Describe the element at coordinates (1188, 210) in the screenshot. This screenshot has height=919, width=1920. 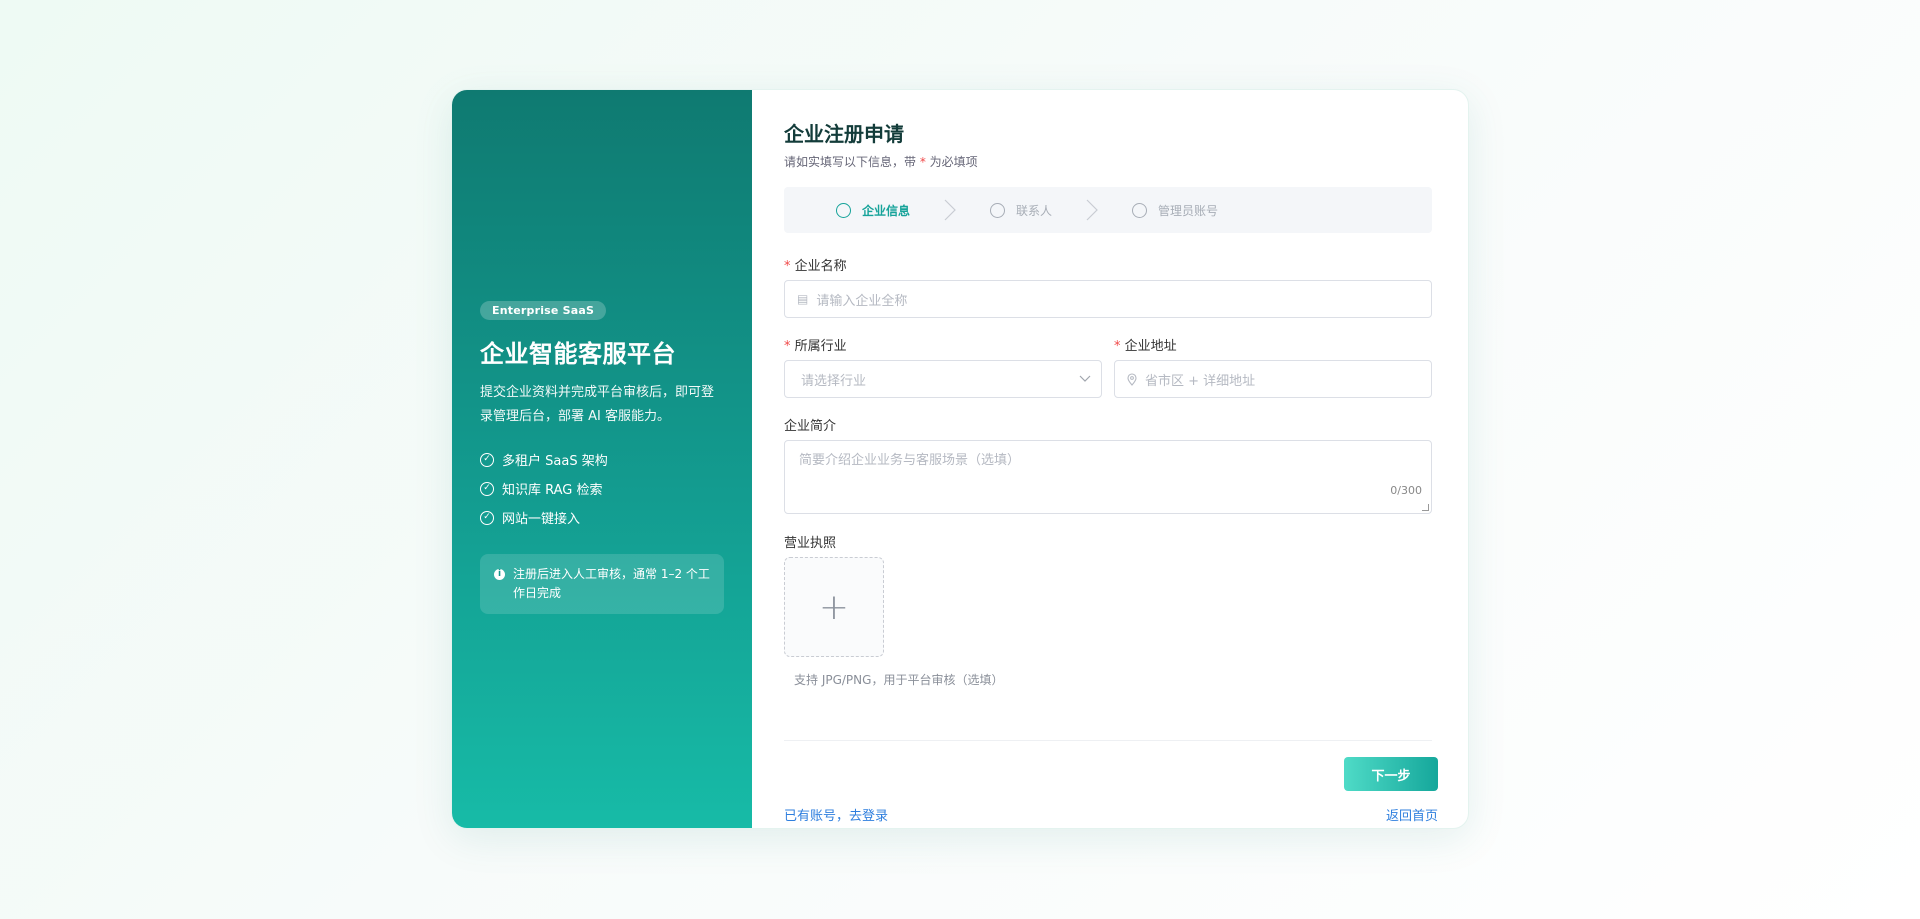
I see `step-label: 管理员账号` at that location.